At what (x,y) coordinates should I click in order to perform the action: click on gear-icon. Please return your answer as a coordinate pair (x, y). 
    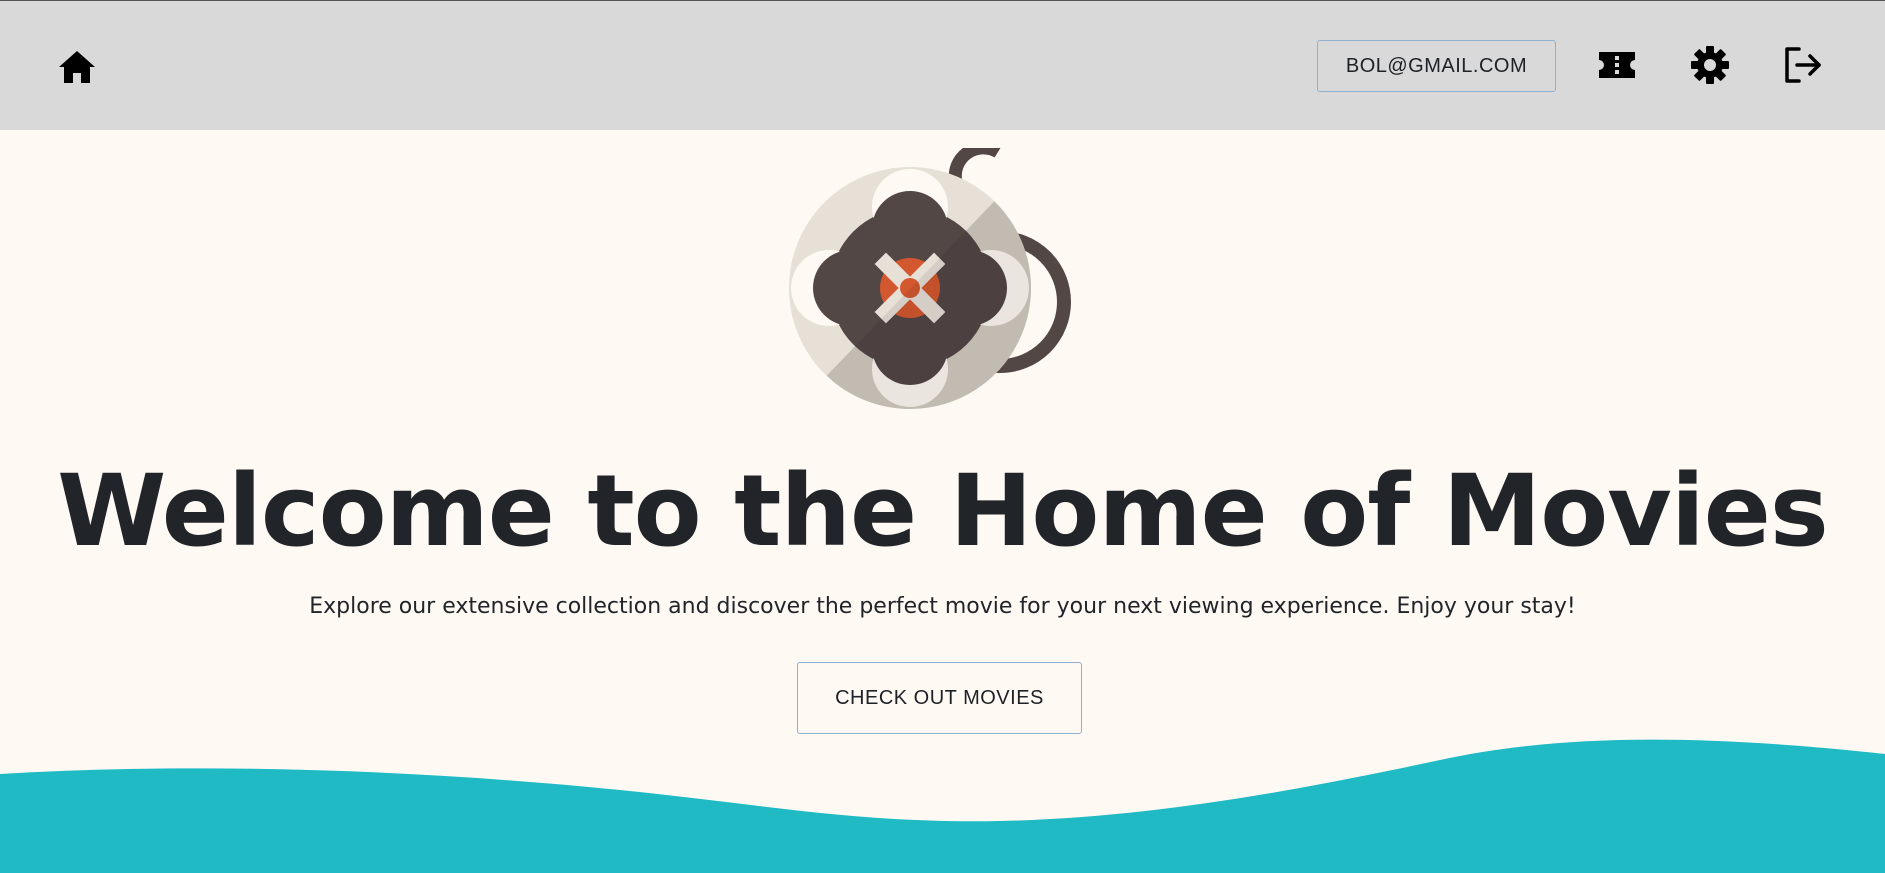
    Looking at the image, I should click on (1710, 65).